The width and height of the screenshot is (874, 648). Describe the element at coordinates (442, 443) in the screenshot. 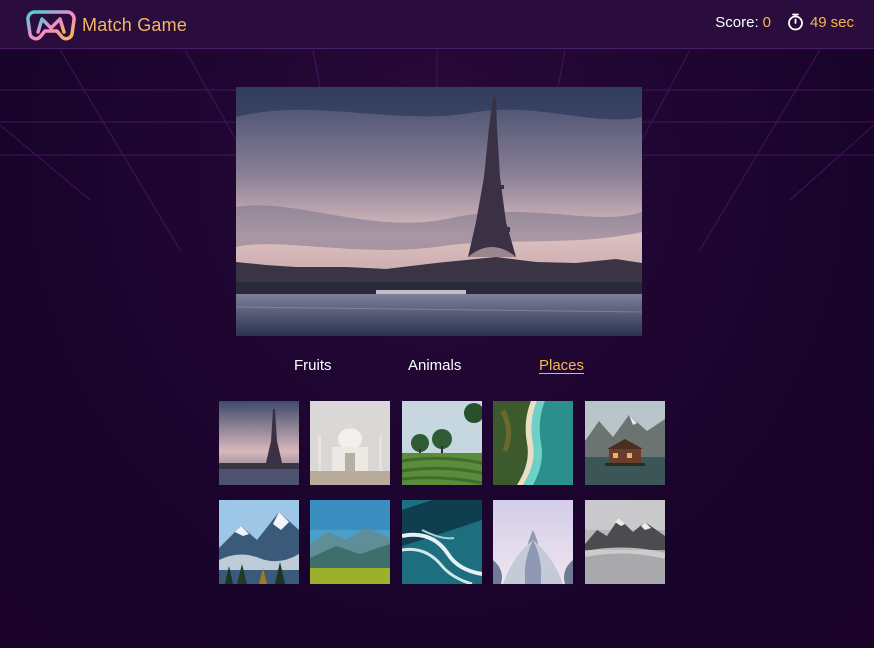

I see `tile-tea-plantation` at that location.